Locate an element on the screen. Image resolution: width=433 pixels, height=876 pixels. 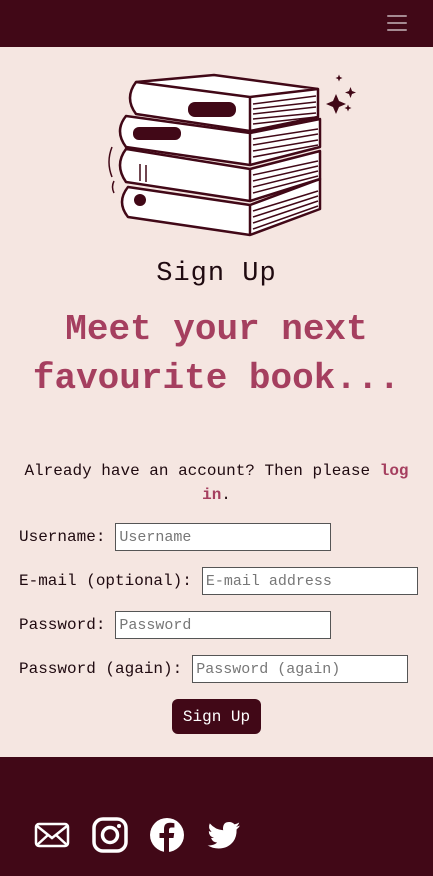
password-input is located at coordinates (223, 625).